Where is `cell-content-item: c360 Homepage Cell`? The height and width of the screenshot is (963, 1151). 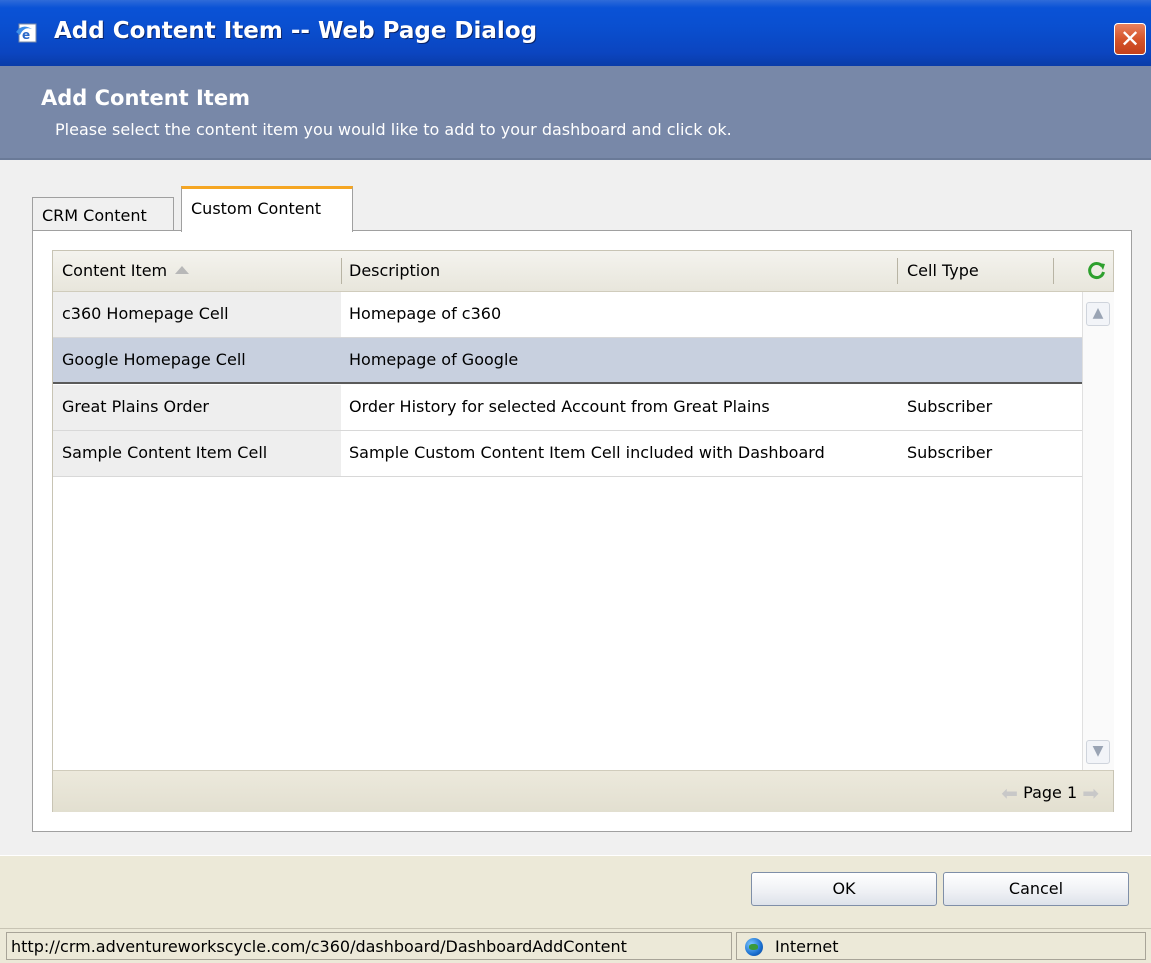
cell-content-item: c360 Homepage Cell is located at coordinates (145, 313).